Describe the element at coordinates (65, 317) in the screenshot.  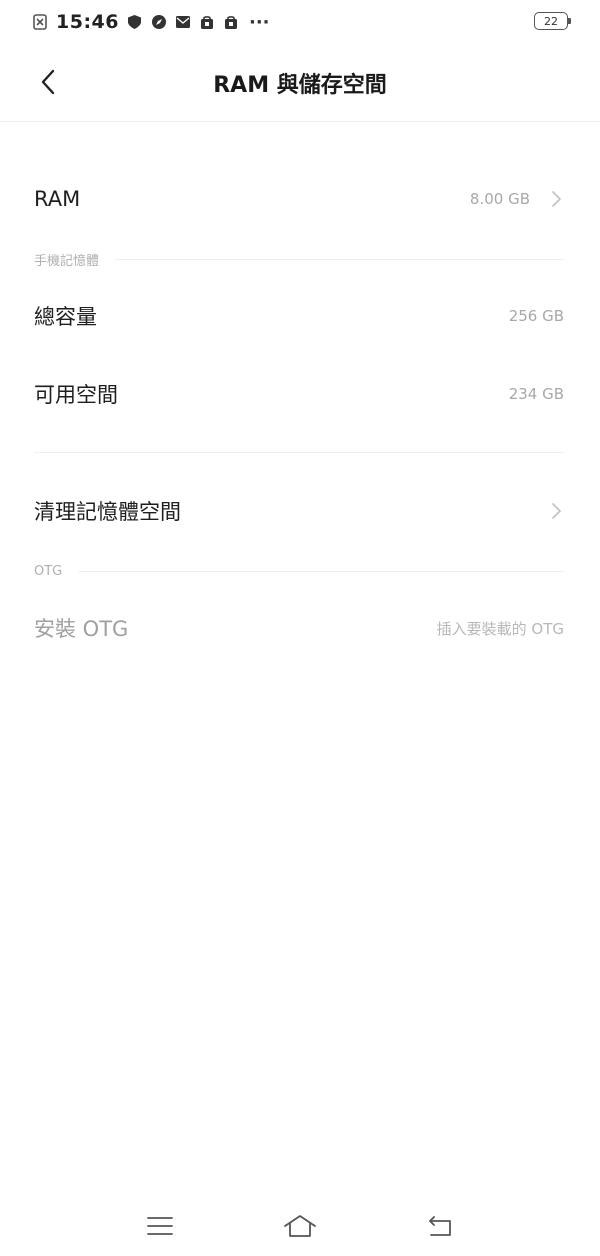
I see `total-capacity-label: 總容量` at that location.